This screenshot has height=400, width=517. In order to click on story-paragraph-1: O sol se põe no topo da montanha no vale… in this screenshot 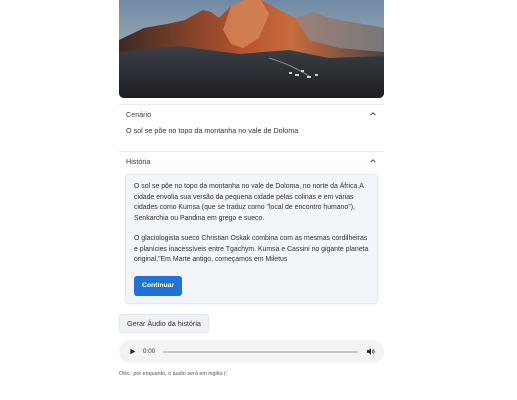, I will do `click(249, 202)`.